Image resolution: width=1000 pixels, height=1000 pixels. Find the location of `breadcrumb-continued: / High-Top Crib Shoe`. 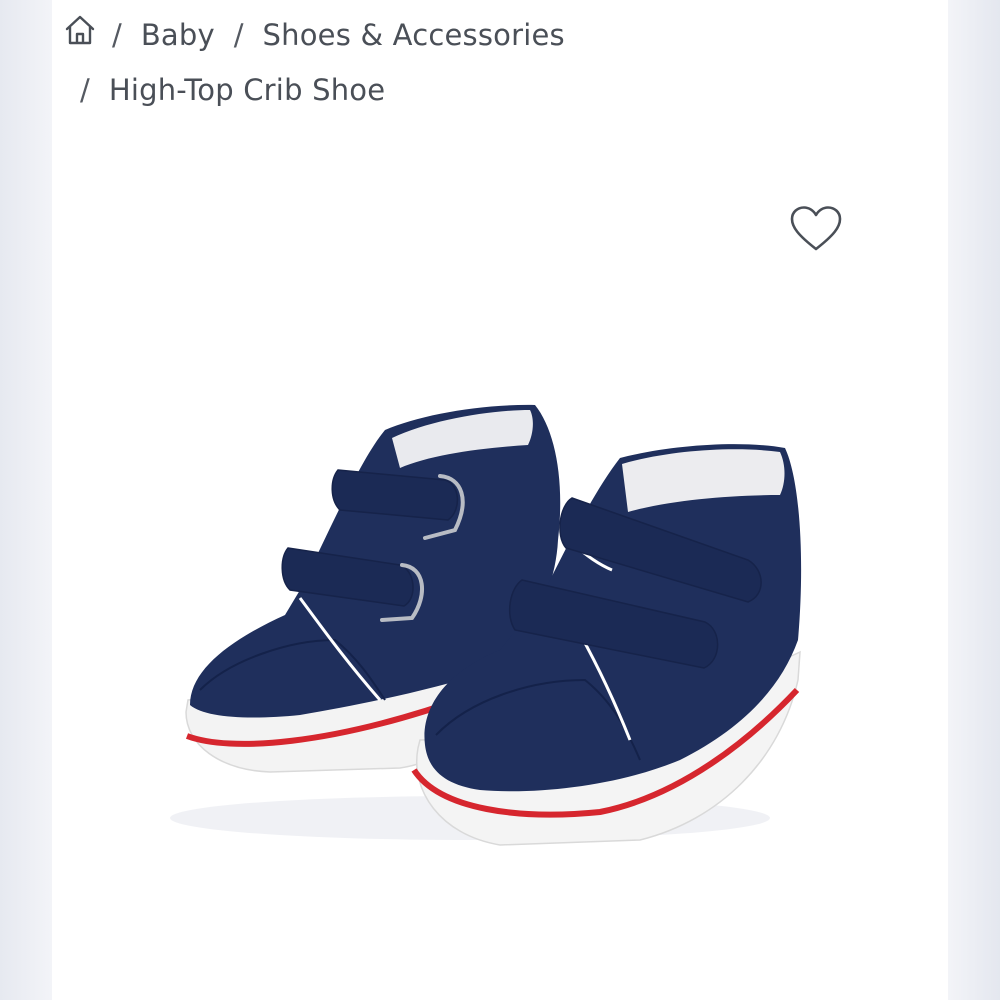

breadcrumb-continued: / High-Top Crib Shoe is located at coordinates (232, 90).